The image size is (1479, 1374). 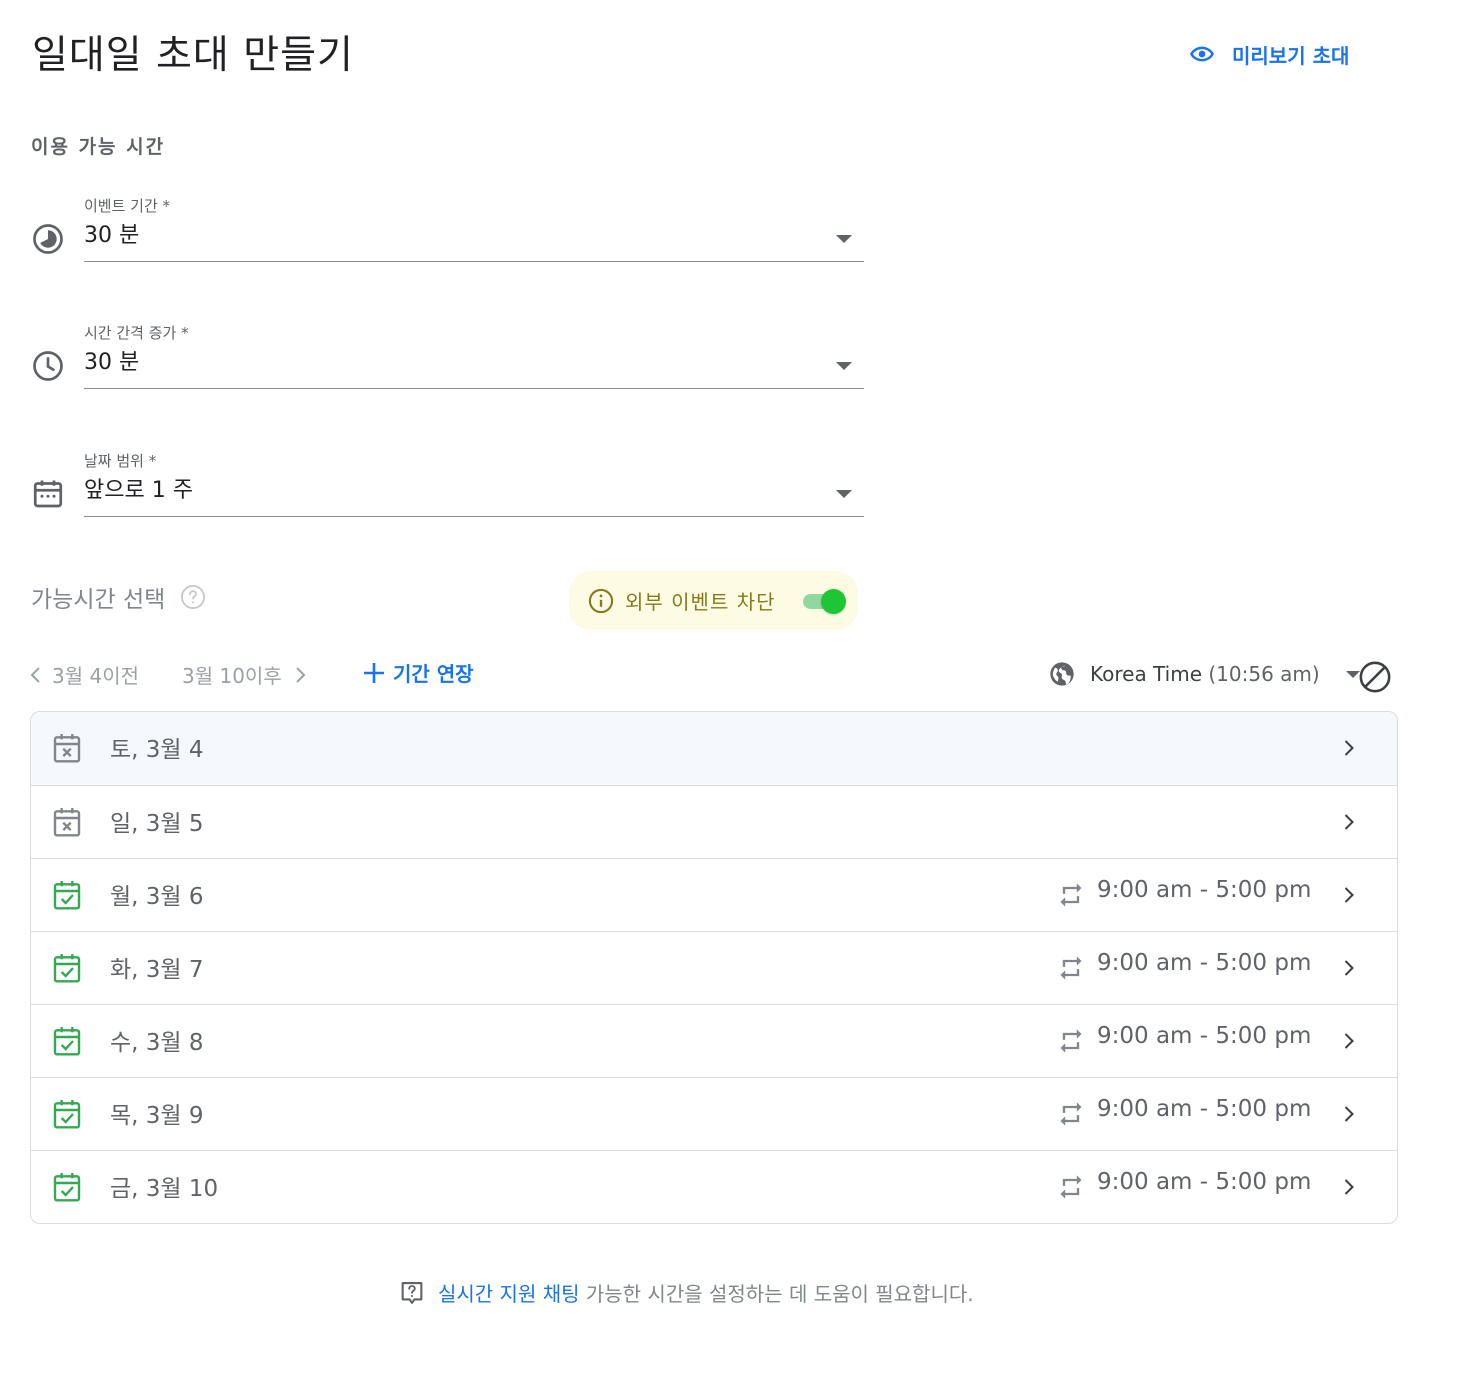 I want to click on toggle-knob, so click(x=833, y=601).